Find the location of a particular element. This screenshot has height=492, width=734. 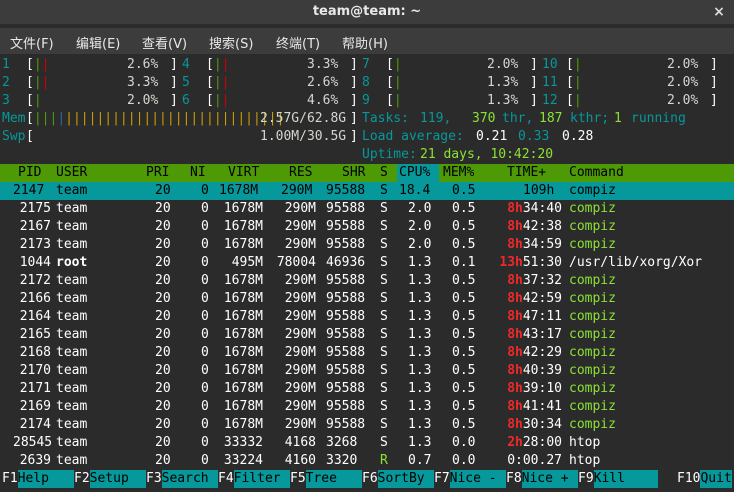

col-time: TIME+ is located at coordinates (526, 173).